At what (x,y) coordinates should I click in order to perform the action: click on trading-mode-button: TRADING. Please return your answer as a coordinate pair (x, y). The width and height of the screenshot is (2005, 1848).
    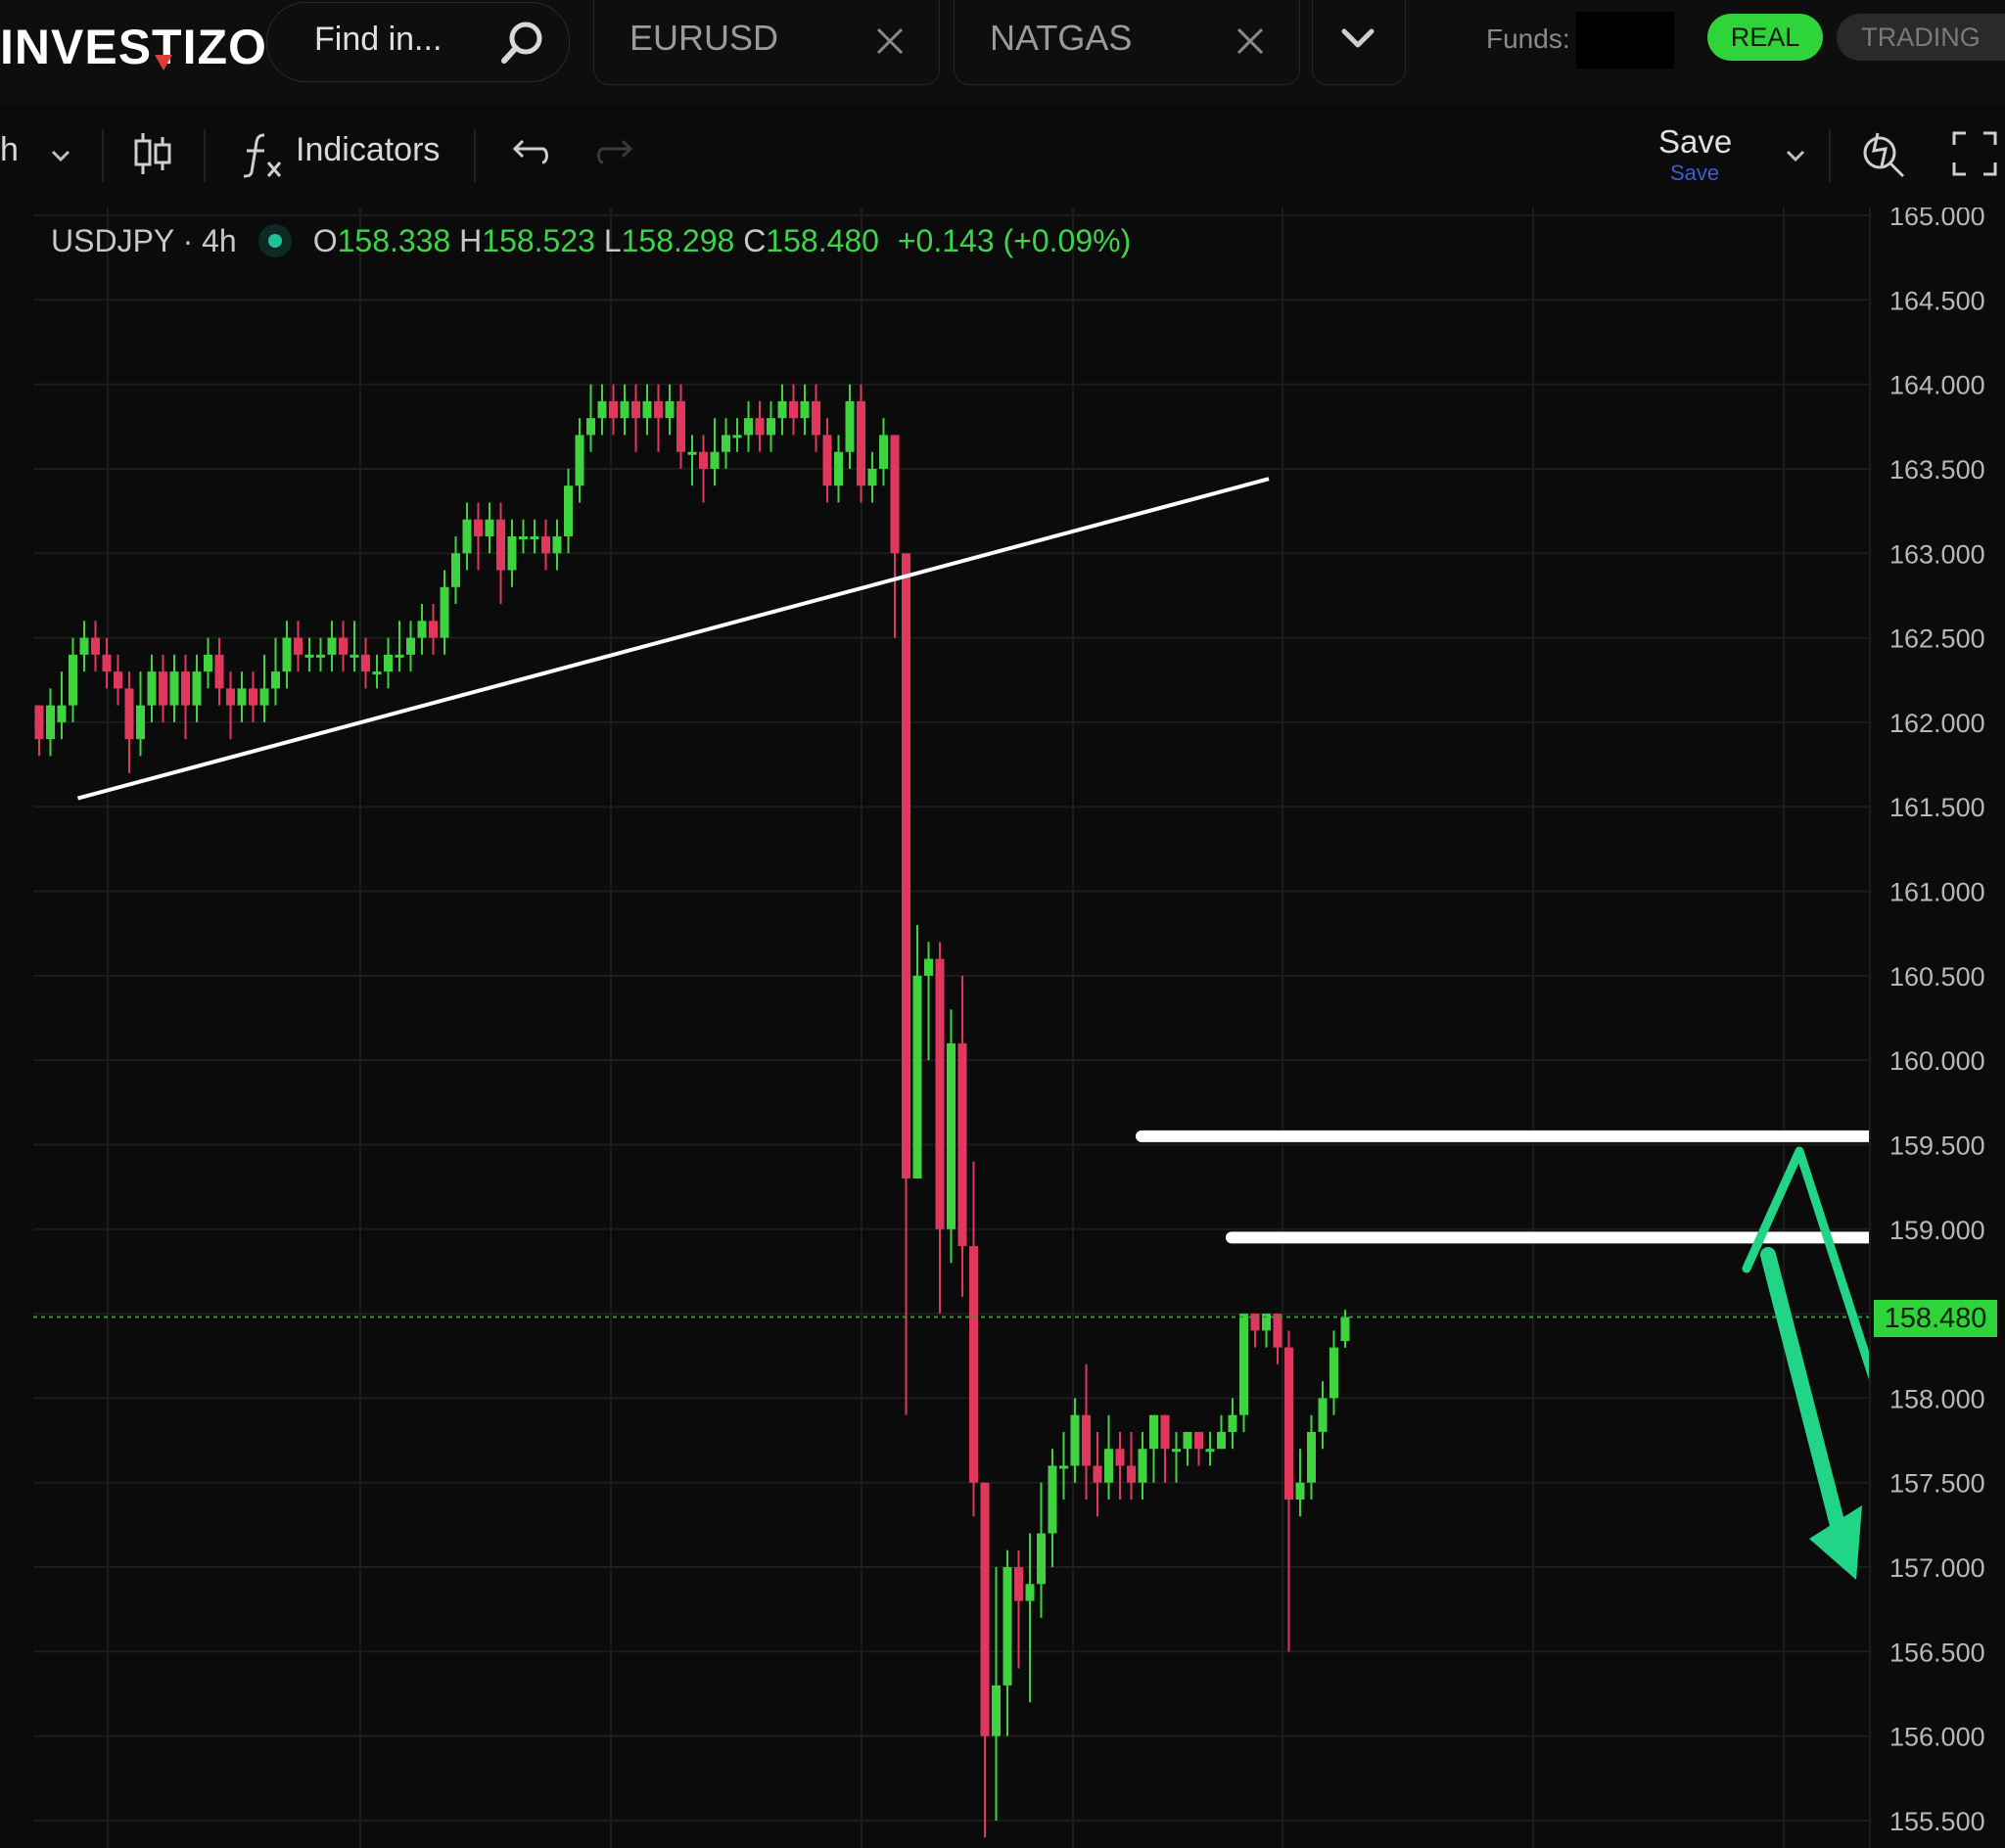
    Looking at the image, I should click on (1921, 37).